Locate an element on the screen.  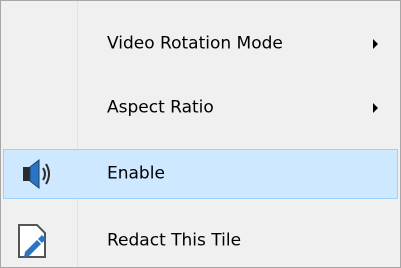
redact-pen-icon is located at coordinates (32, 241).